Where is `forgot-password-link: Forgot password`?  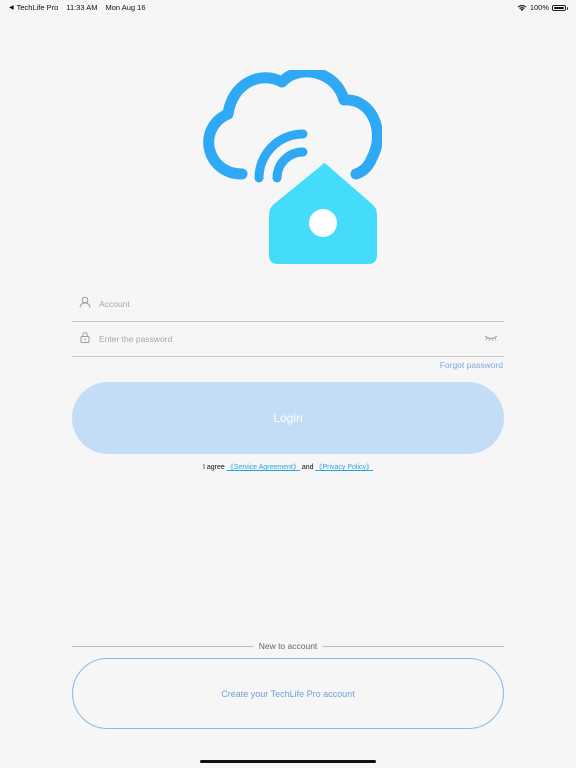
forgot-password-link: Forgot password is located at coordinates (471, 365).